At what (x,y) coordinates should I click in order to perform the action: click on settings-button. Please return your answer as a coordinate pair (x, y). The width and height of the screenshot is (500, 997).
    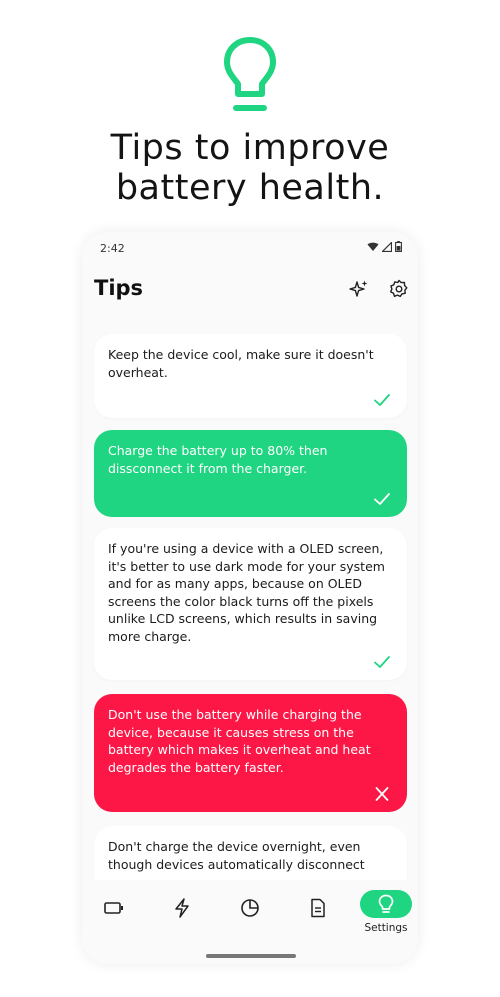
    Looking at the image, I should click on (399, 289).